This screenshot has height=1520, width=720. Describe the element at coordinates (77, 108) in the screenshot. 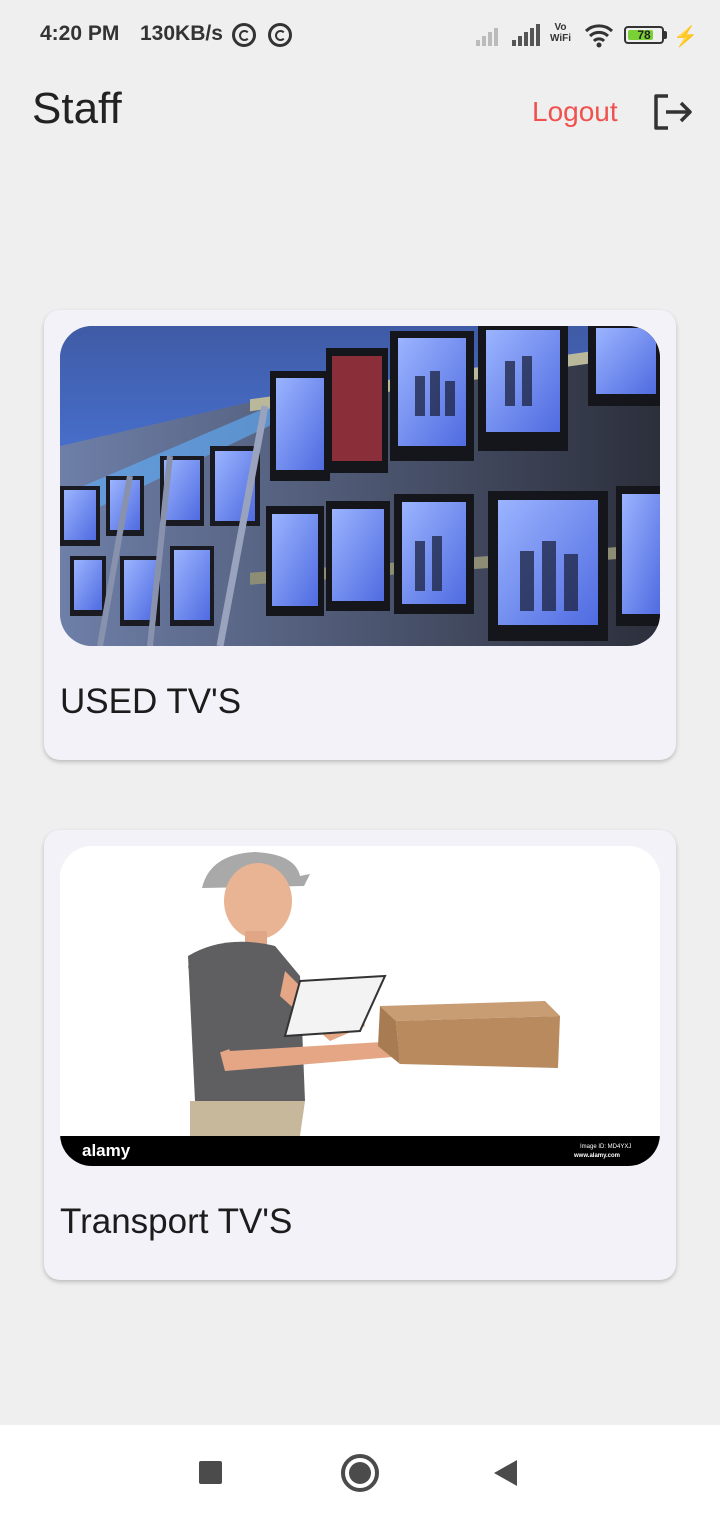

I see `page-title: Staff` at that location.